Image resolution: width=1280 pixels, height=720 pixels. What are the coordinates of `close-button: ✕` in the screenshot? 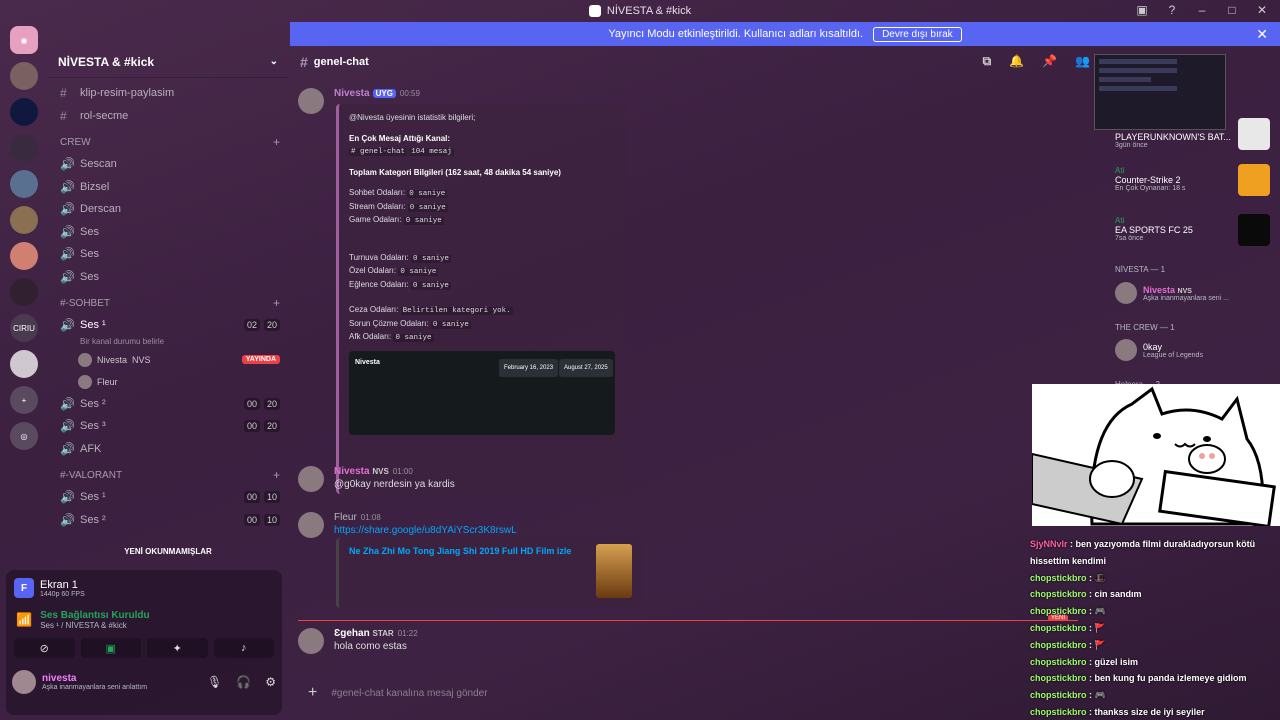 It's located at (1262, 10).